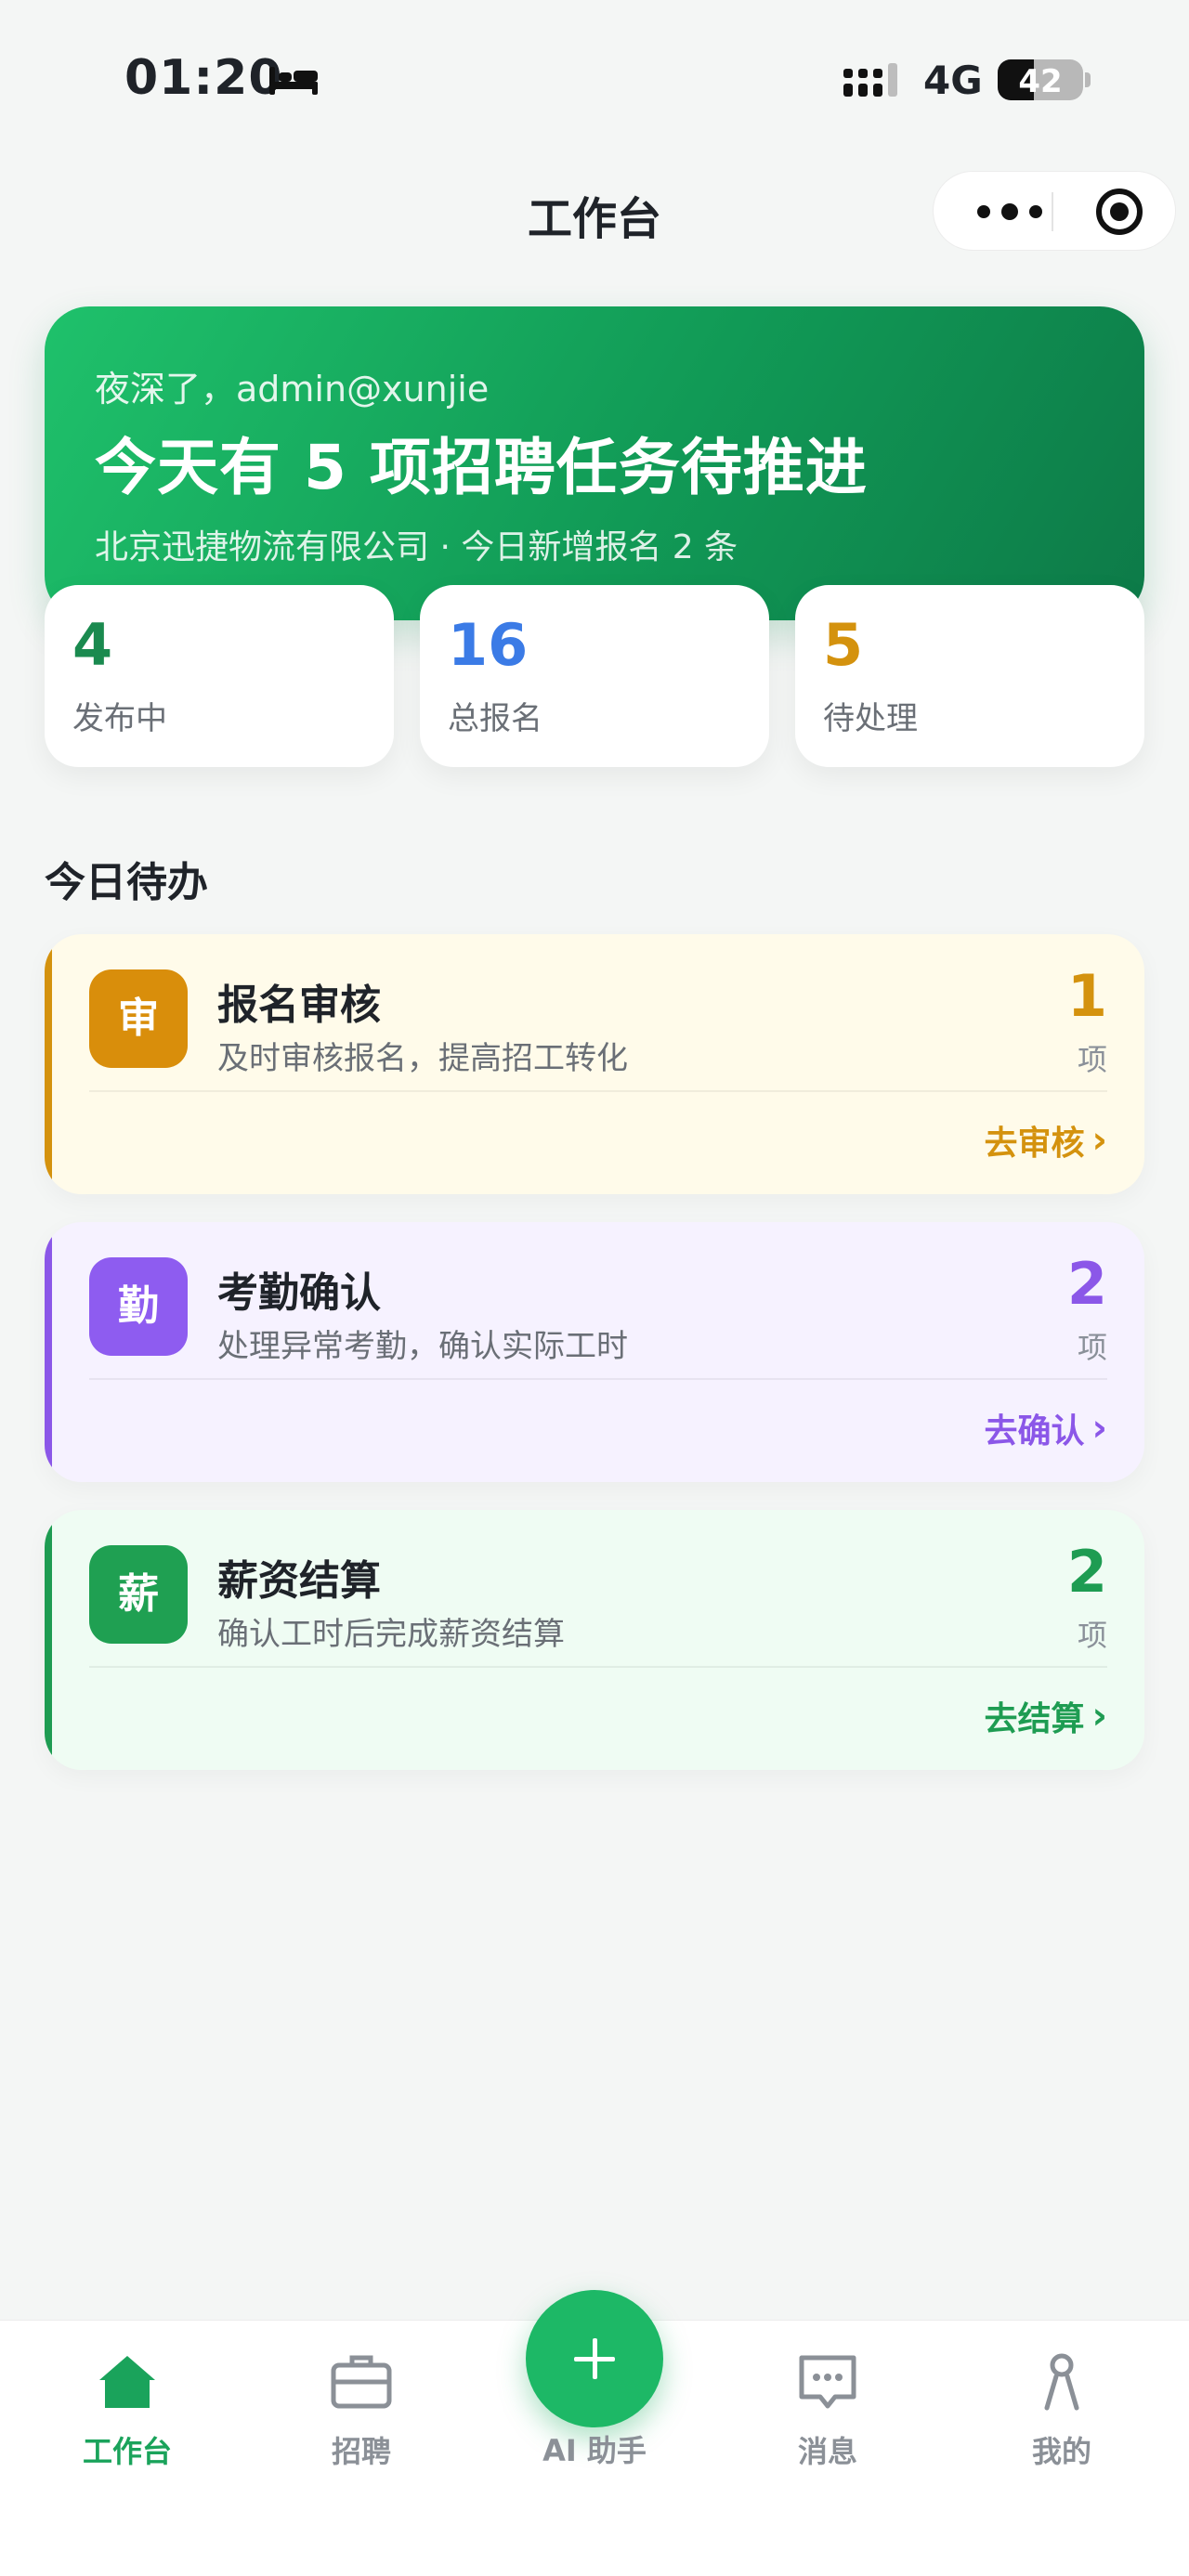  I want to click on bed-icon, so click(293, 81).